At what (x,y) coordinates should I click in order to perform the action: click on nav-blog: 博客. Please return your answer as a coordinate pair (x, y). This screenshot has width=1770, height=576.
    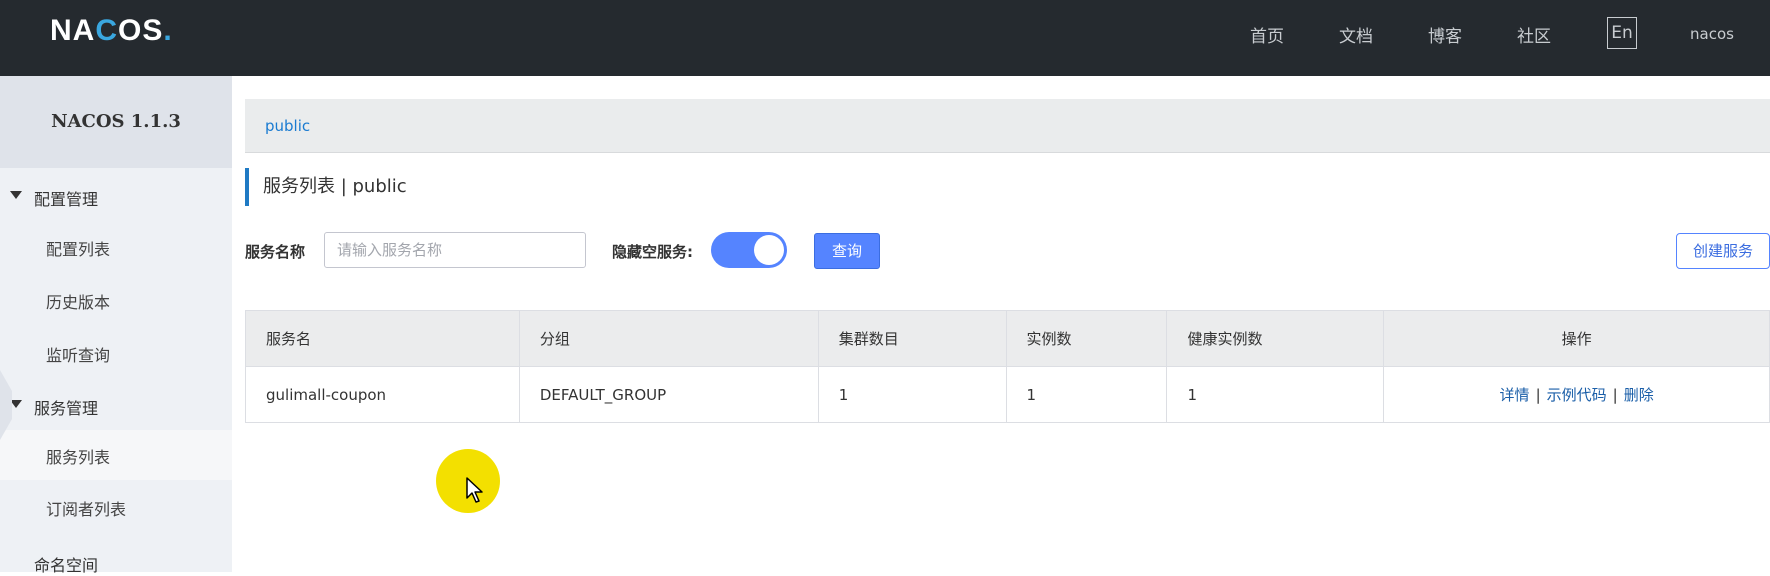
    Looking at the image, I should click on (1445, 34).